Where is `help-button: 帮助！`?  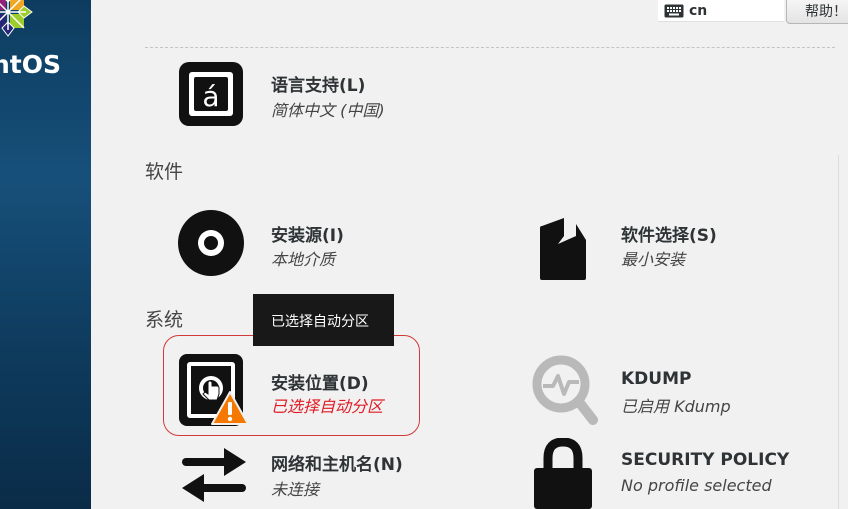 help-button: 帮助！ is located at coordinates (817, 12).